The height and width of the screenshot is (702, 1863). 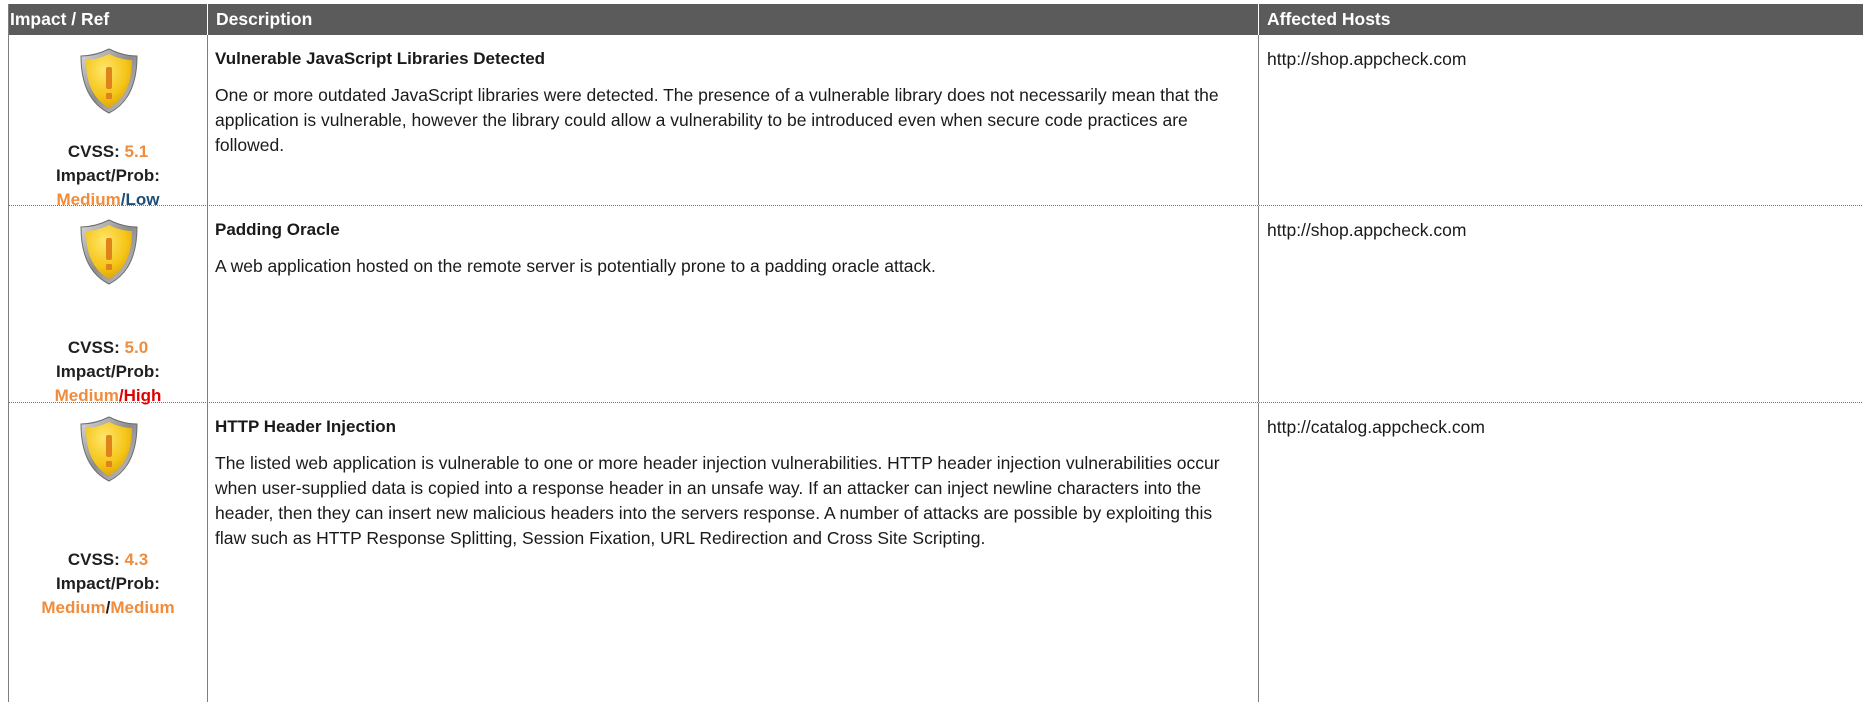 I want to click on impact-level: Medium, so click(x=73, y=607).